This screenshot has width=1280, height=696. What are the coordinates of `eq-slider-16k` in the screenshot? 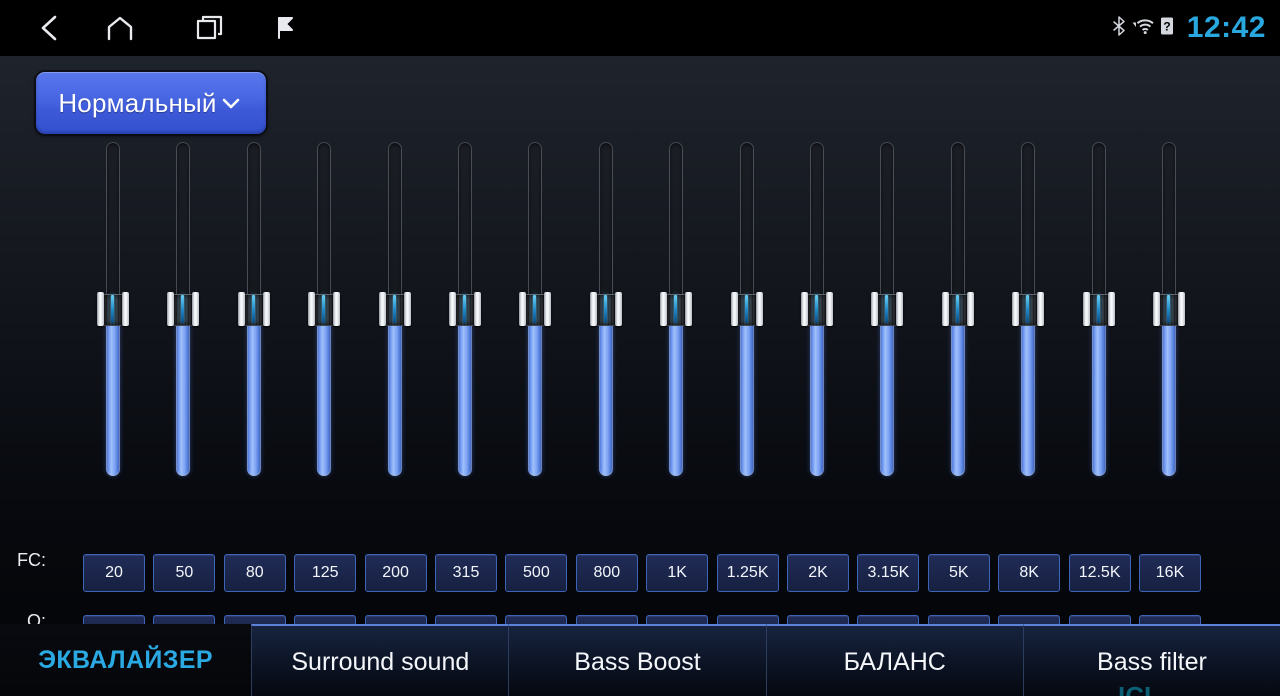 It's located at (1169, 309).